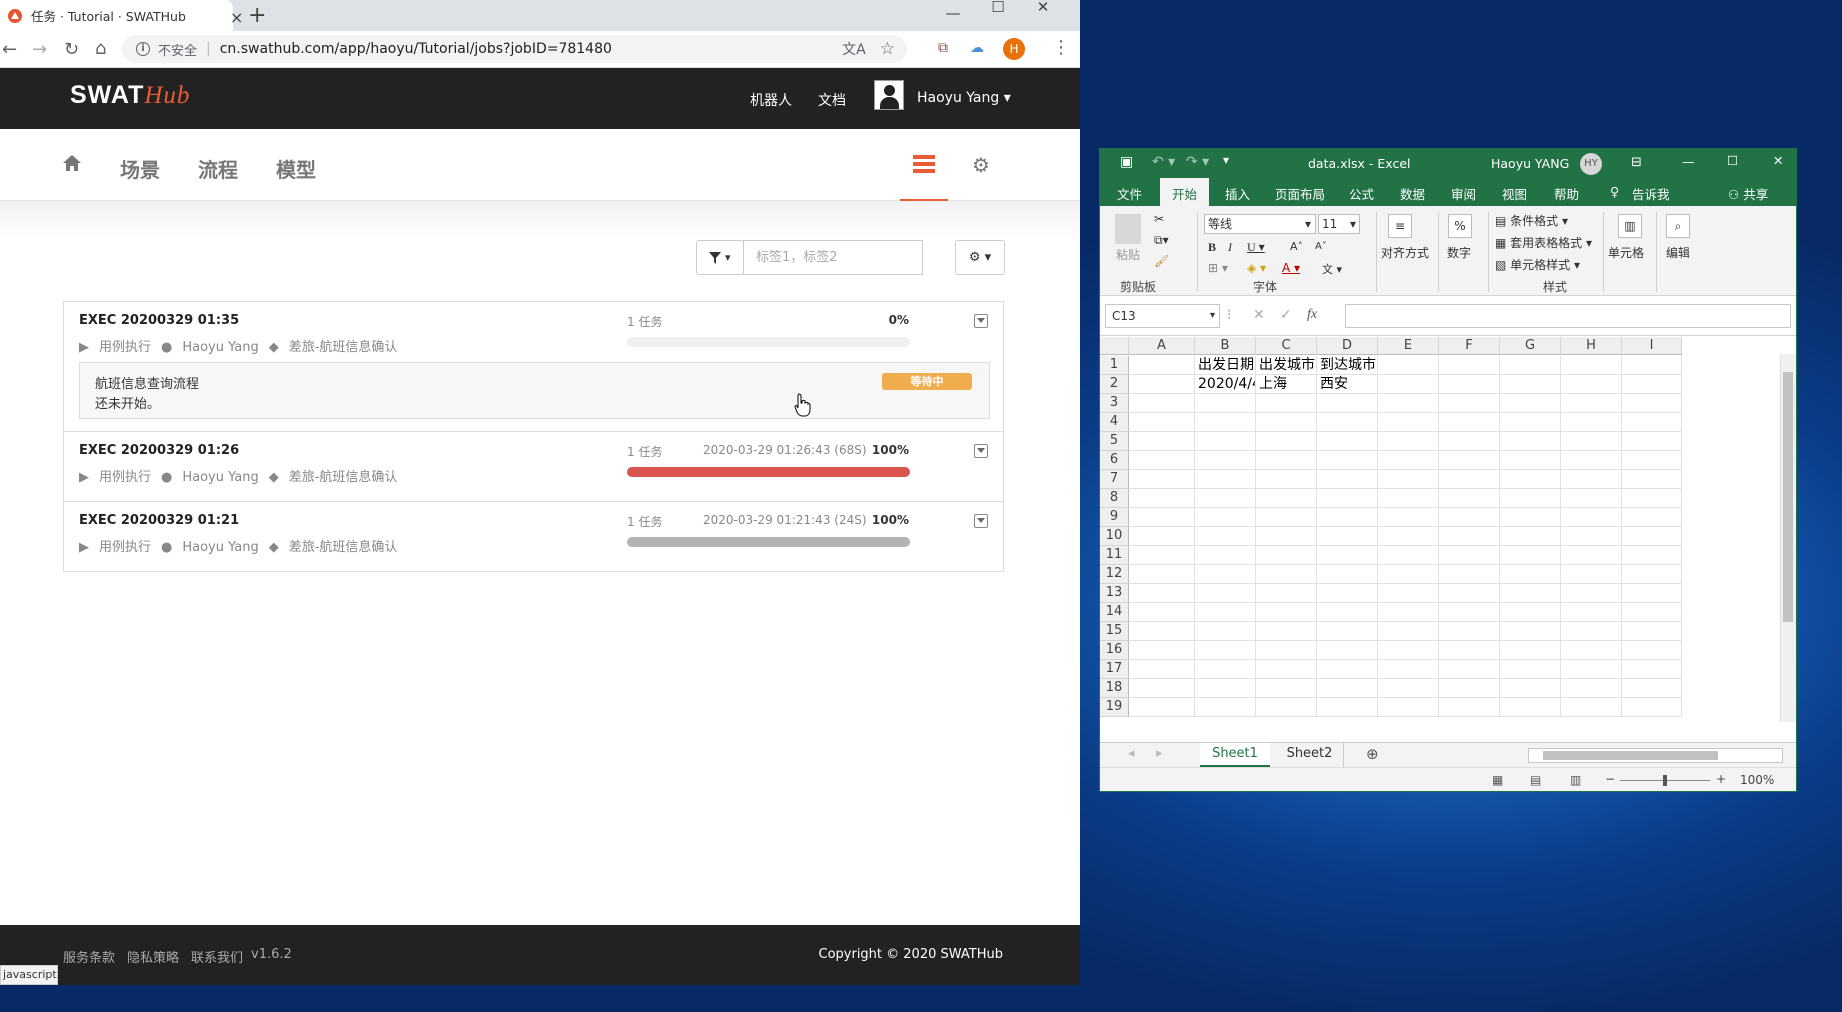 The height and width of the screenshot is (1012, 1842). Describe the element at coordinates (1530, 460) in the screenshot. I see `cell-G6` at that location.